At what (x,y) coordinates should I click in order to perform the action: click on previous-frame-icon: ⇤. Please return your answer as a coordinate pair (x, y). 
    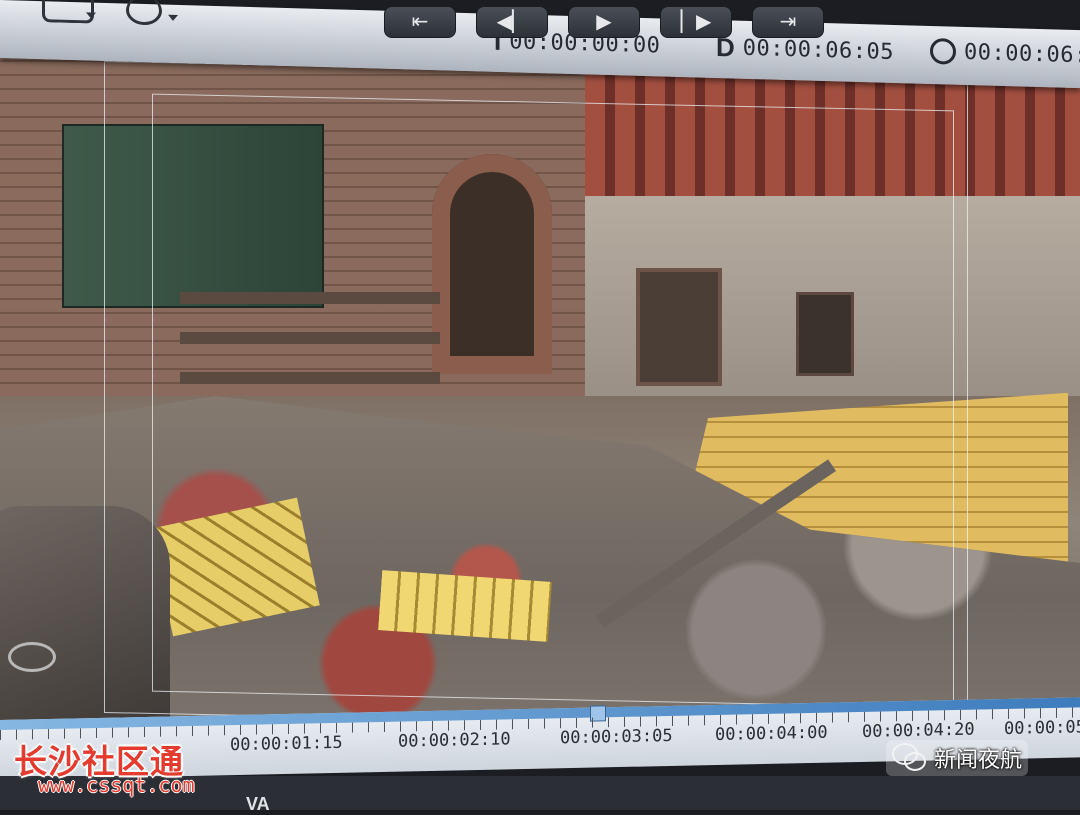
    Looking at the image, I should click on (420, 21).